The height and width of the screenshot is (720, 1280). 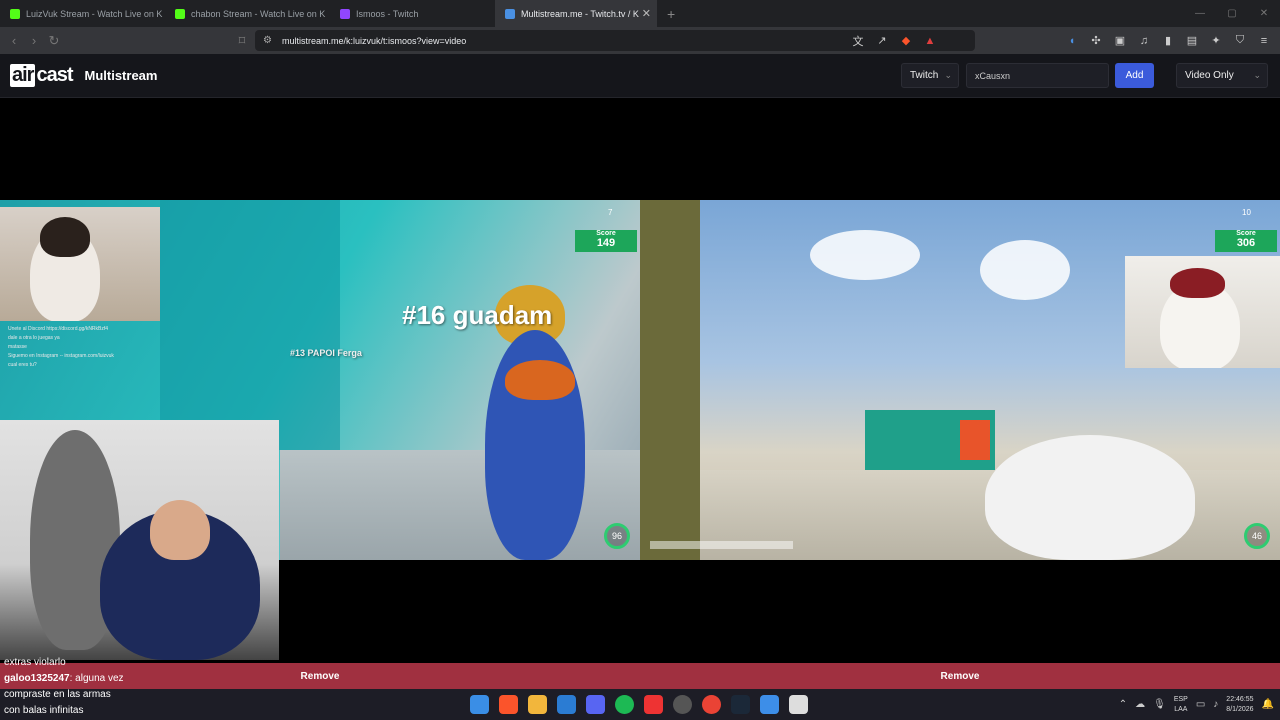 I want to click on vpn-icon: ⛉, so click(x=1240, y=40).